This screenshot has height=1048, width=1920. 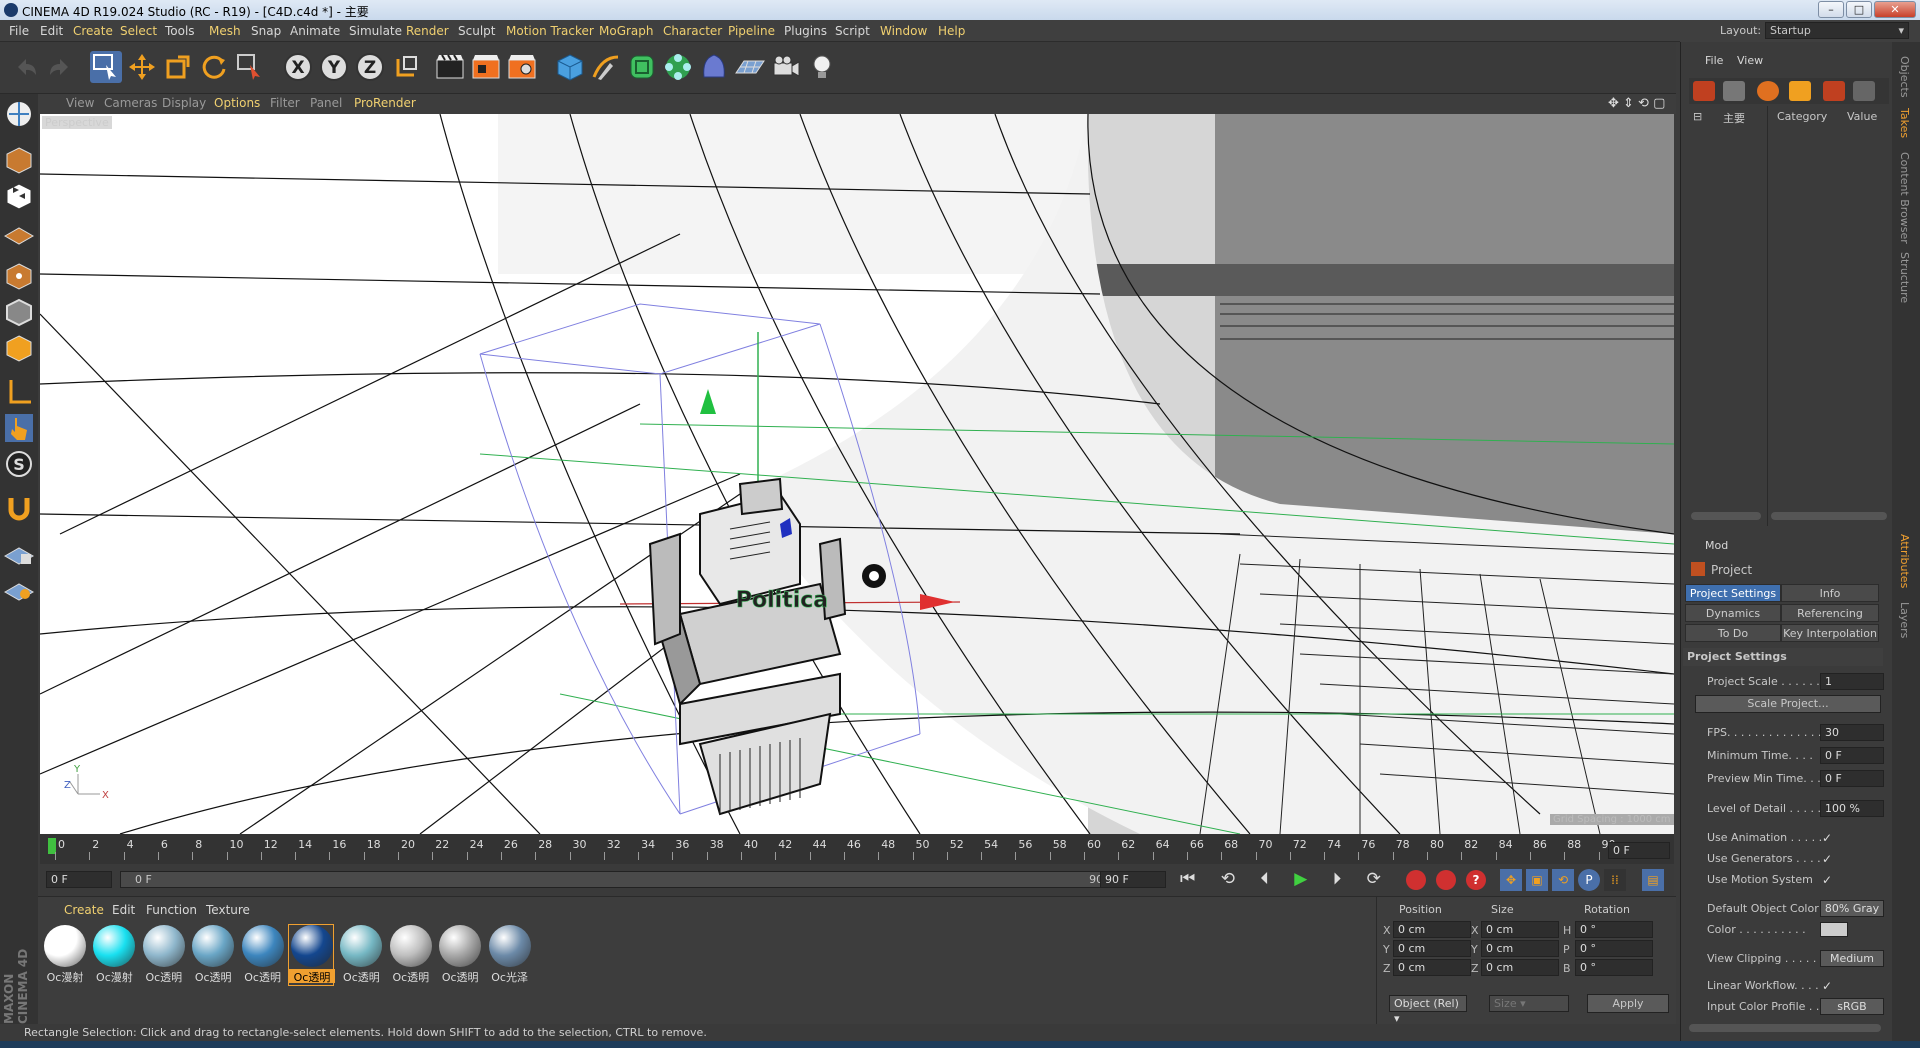 I want to click on menu-edit: Edit, so click(x=51, y=31).